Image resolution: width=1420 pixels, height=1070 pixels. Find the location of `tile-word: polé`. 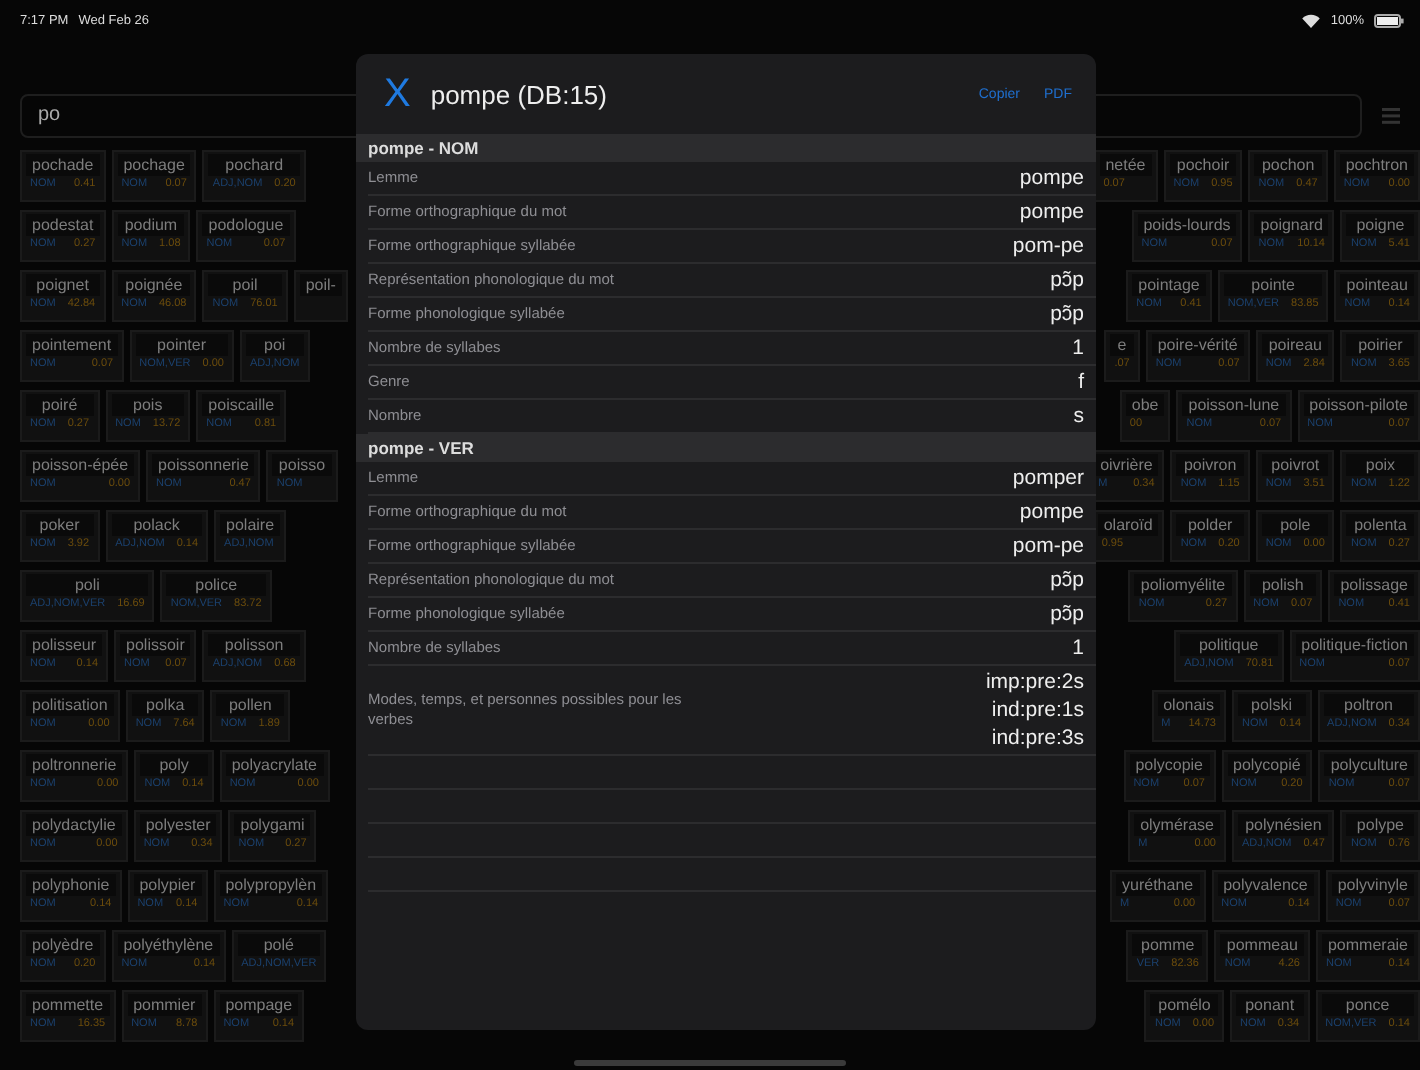

tile-word: polé is located at coordinates (279, 945).